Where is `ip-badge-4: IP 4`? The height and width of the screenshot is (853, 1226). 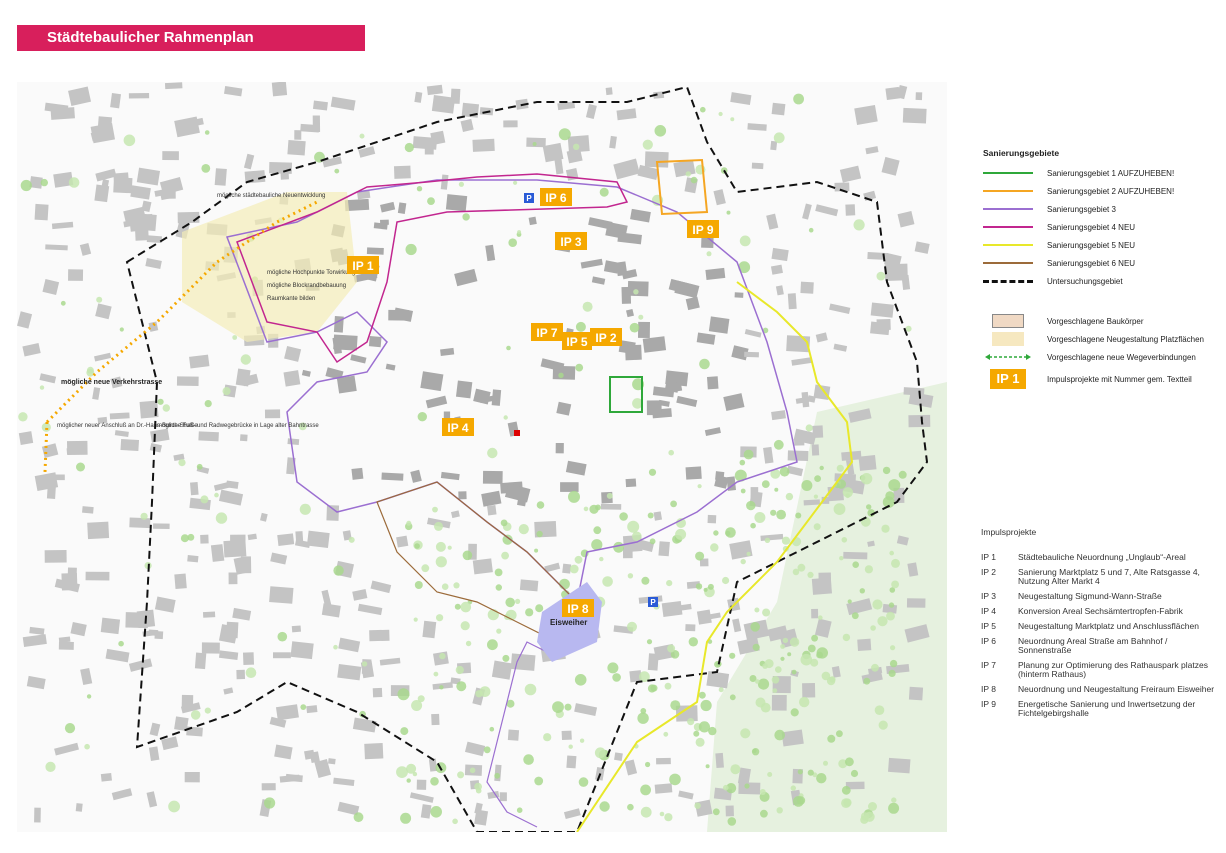 ip-badge-4: IP 4 is located at coordinates (458, 427).